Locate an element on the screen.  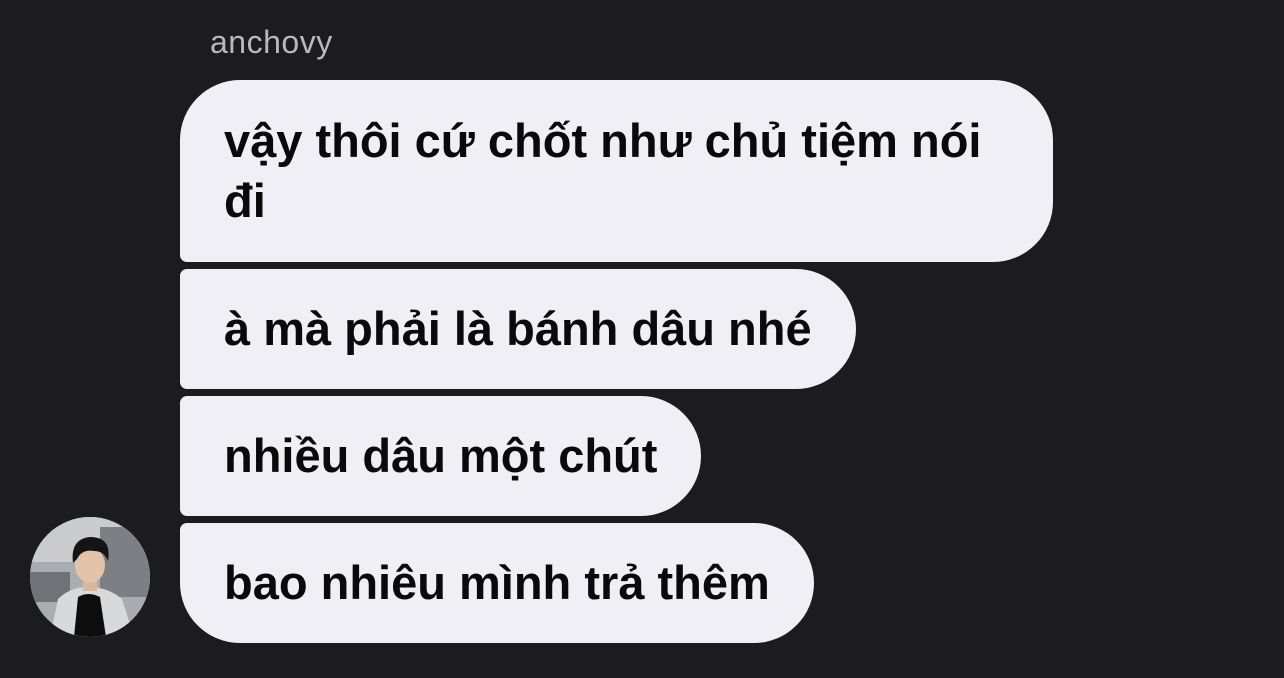
avatar-photo-icon is located at coordinates (90, 577).